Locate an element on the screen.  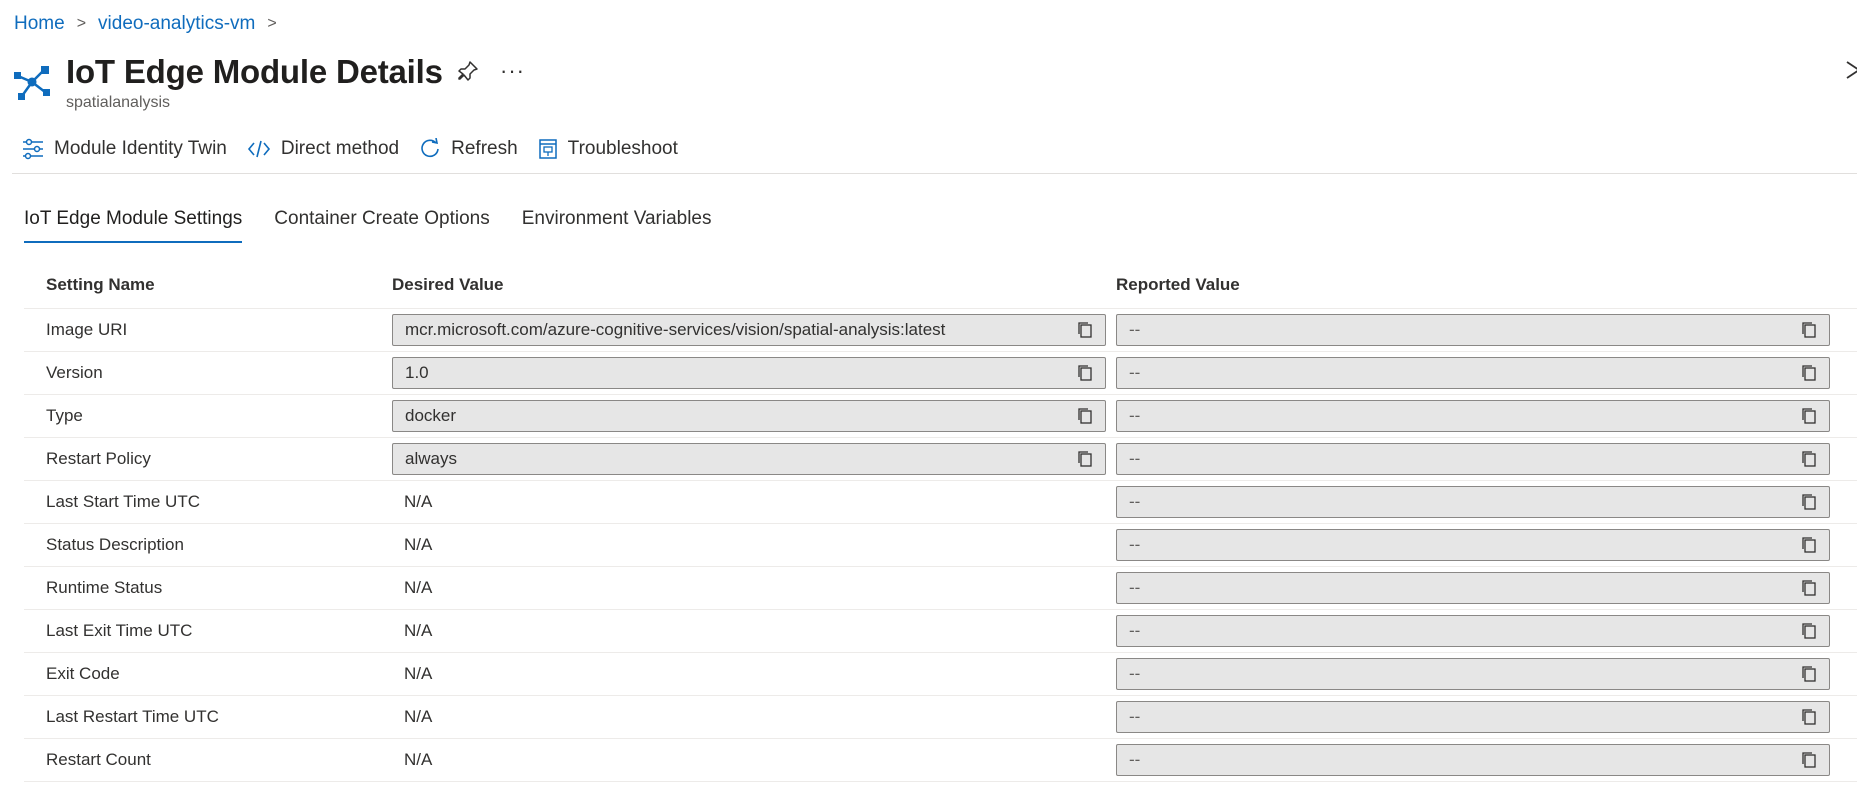
table-row: Status Description N/A -- is located at coordinates (940, 545).